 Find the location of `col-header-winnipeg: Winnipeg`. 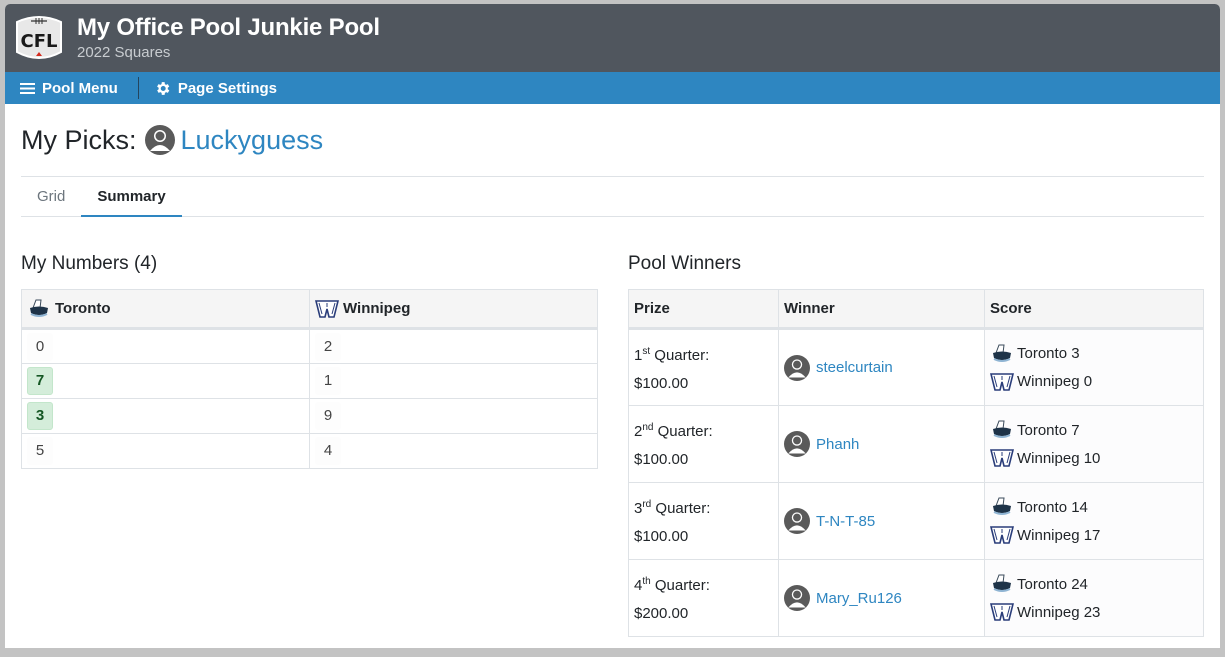

col-header-winnipeg: Winnipeg is located at coordinates (453, 309).